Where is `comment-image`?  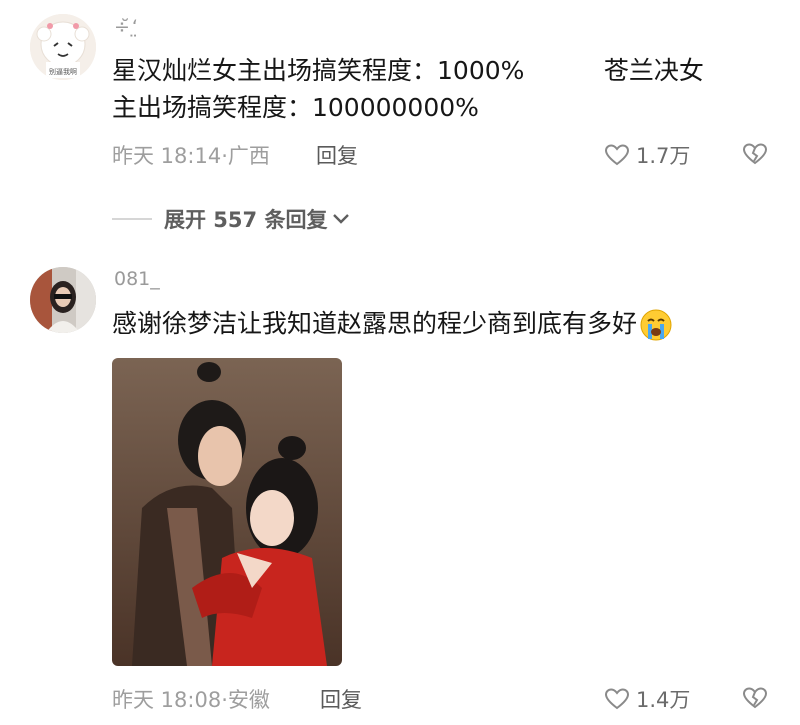
comment-image is located at coordinates (227, 512).